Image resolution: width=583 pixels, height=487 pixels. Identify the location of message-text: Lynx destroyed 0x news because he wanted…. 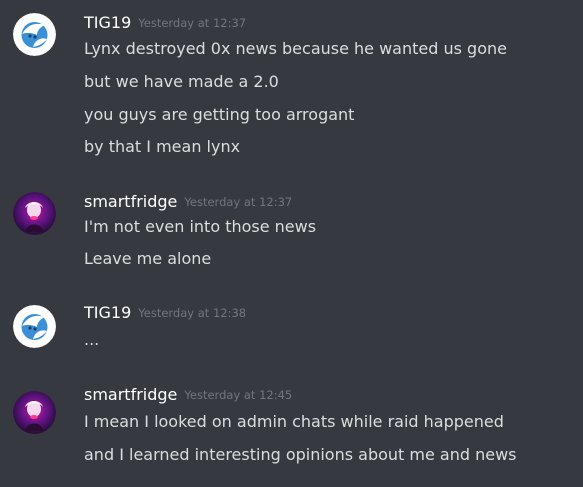
(295, 48).